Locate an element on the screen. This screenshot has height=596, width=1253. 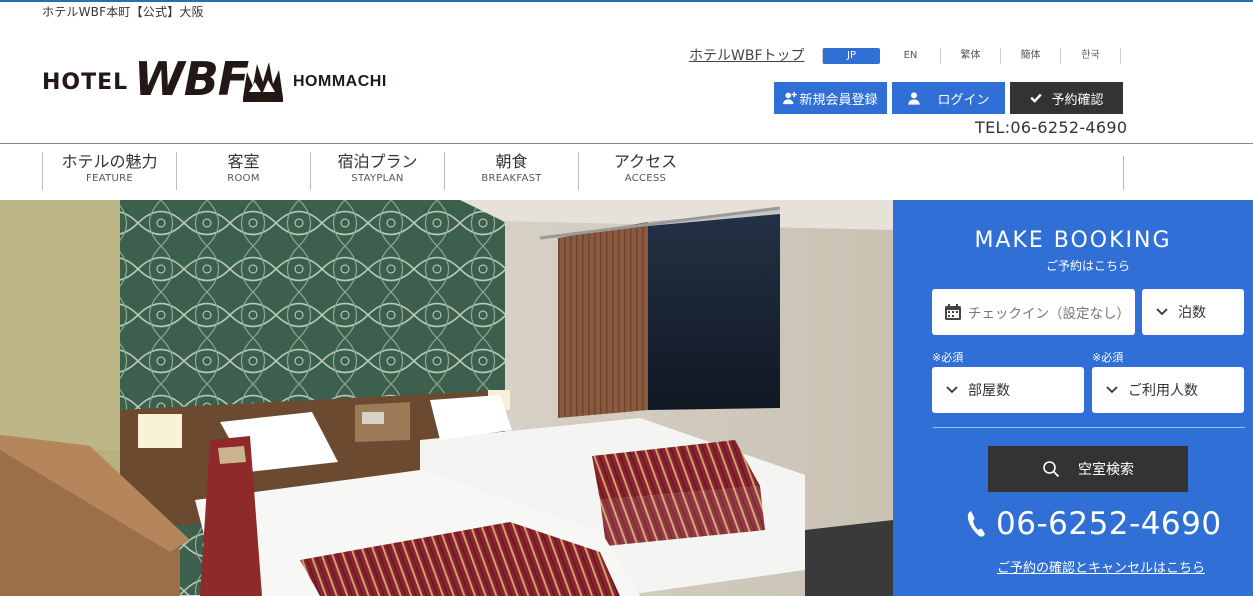
rooms-label: 部屋数 is located at coordinates (989, 391).